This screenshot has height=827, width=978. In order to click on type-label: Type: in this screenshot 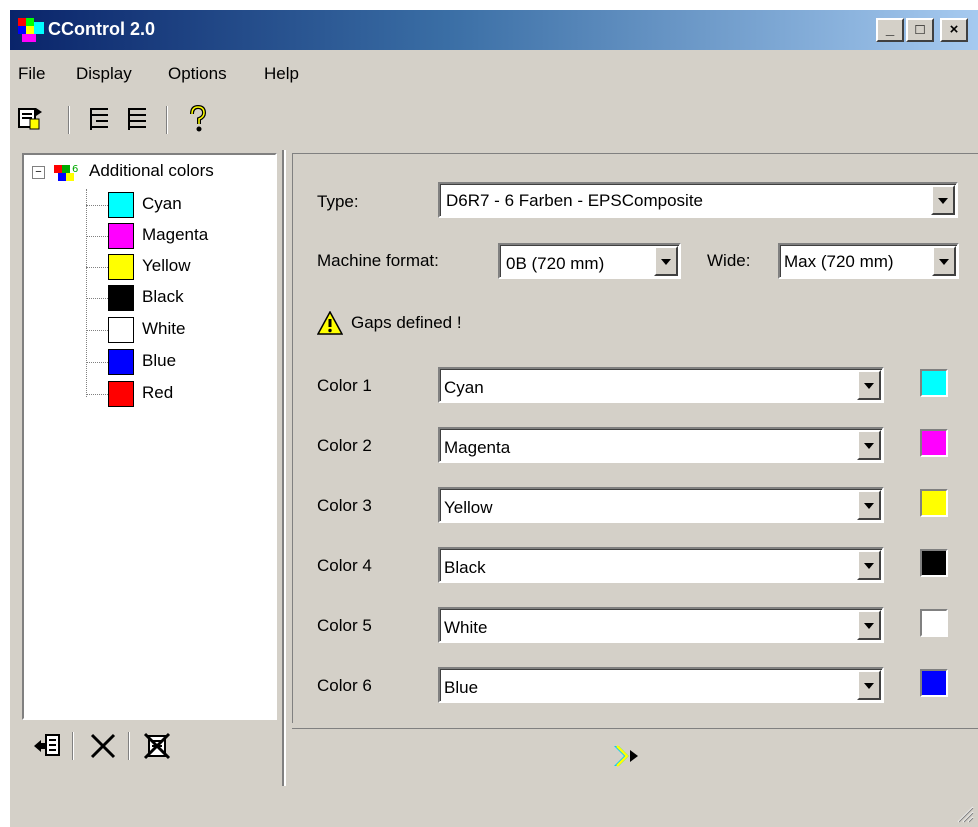, I will do `click(338, 201)`.